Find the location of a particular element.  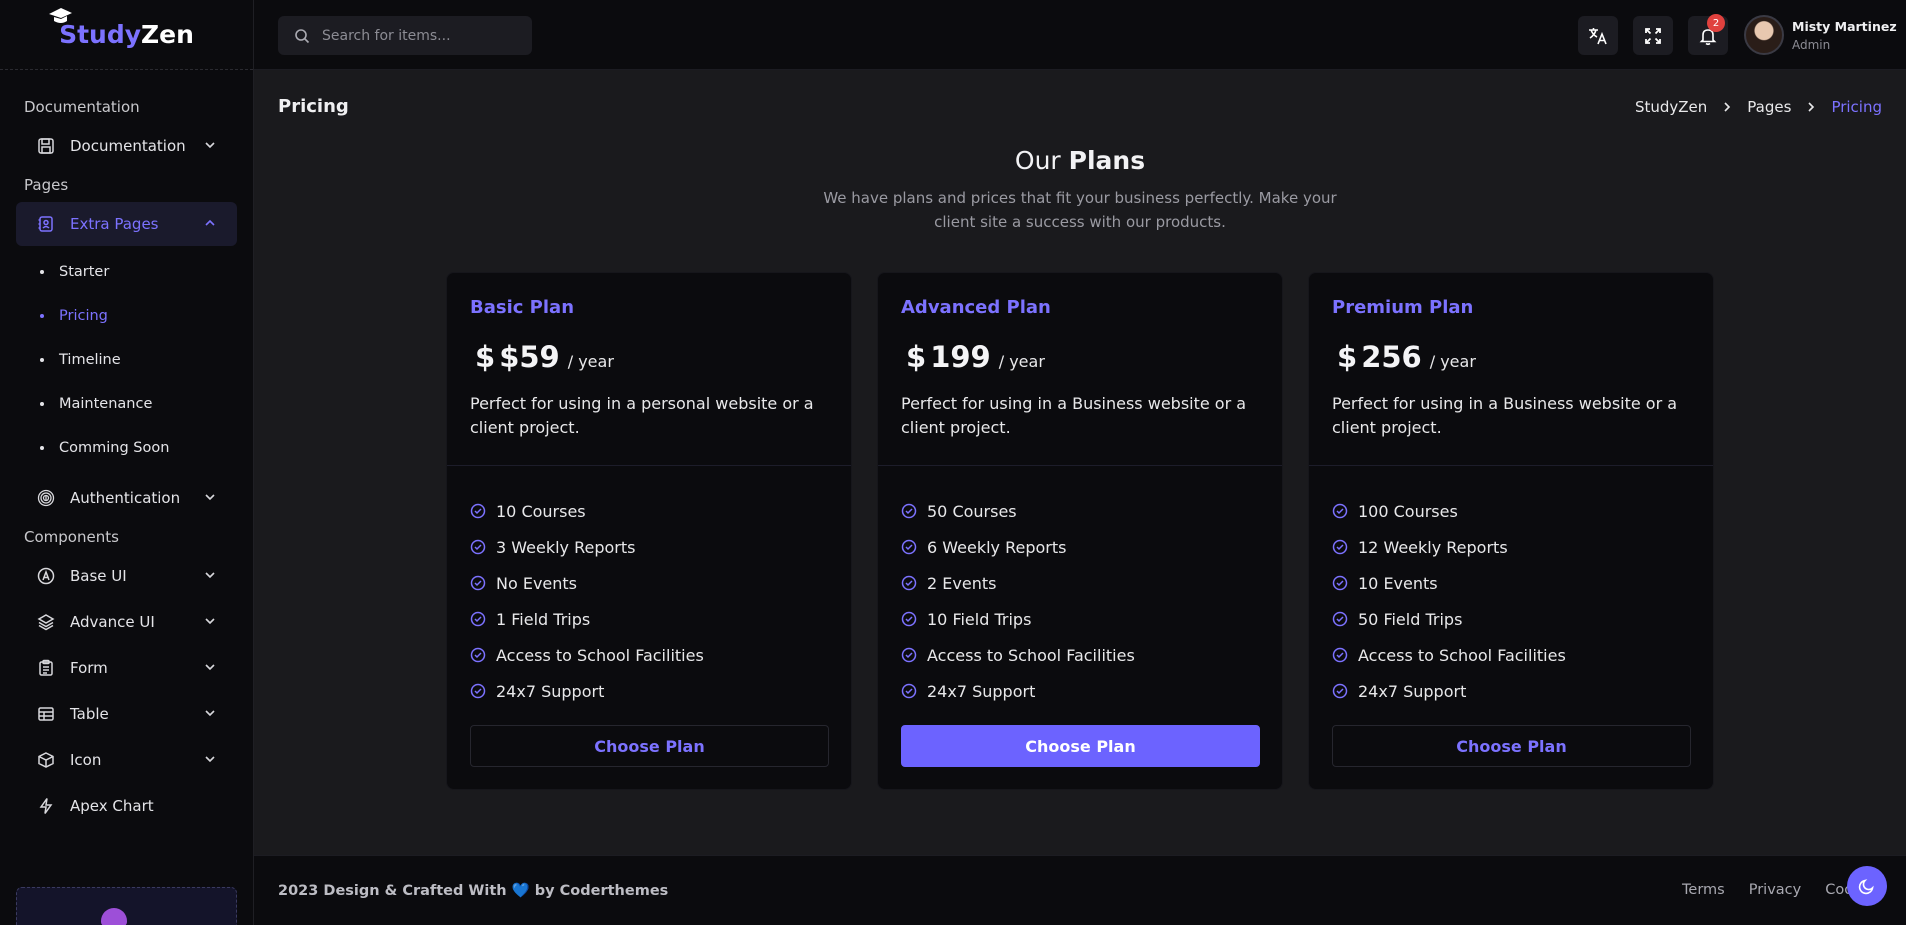

menu-section-documentation: Documentation is located at coordinates (82, 107).